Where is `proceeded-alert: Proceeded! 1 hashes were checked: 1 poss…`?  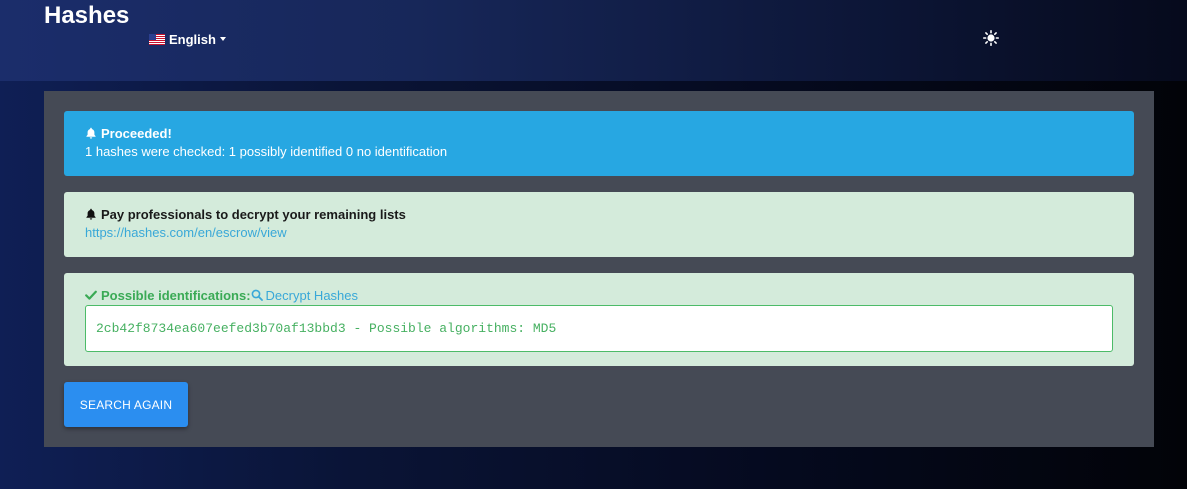 proceeded-alert: Proceeded! 1 hashes were checked: 1 poss… is located at coordinates (599, 143).